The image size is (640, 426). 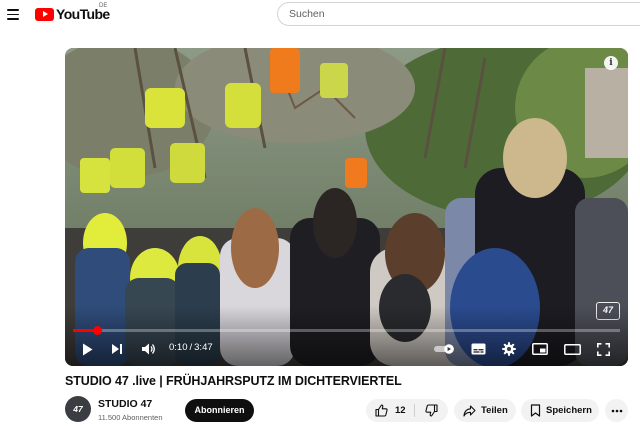 What do you see at coordinates (346, 349) in the screenshot?
I see `player-controls: 0:10/3:47` at bounding box center [346, 349].